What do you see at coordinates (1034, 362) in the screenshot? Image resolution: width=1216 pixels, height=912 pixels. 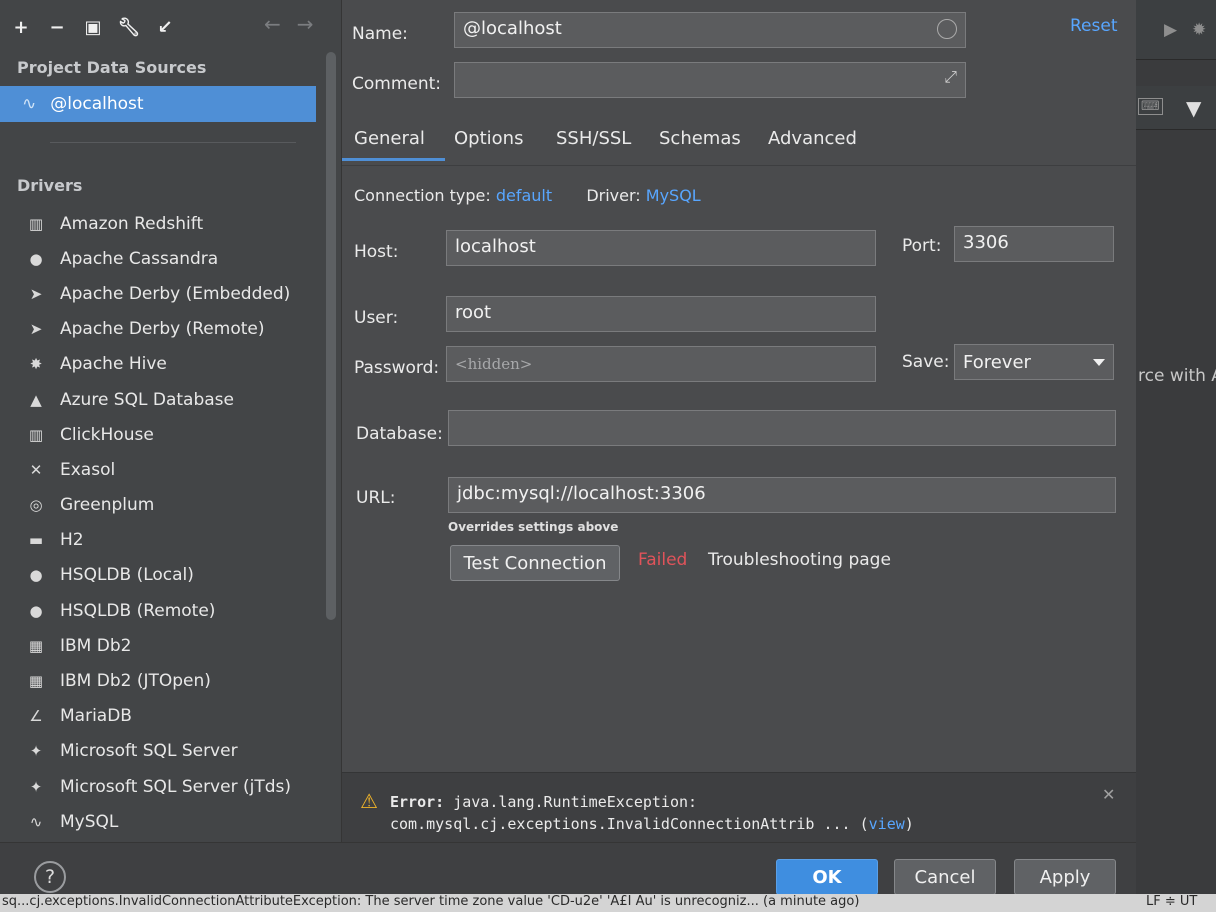 I see `save-select: Forever` at bounding box center [1034, 362].